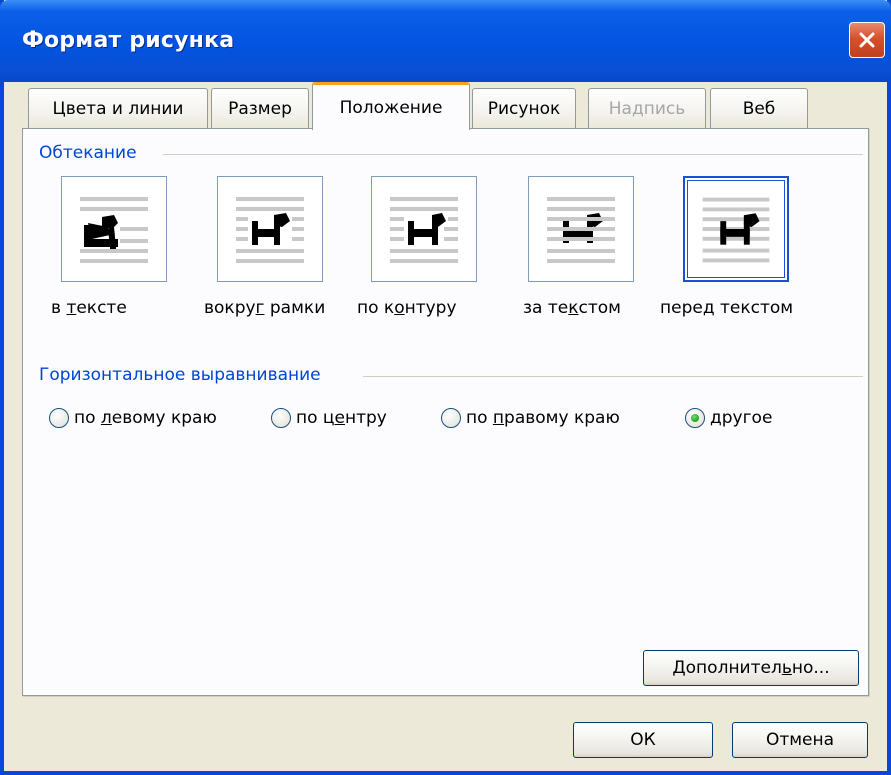 The width and height of the screenshot is (891, 775). What do you see at coordinates (128, 40) in the screenshot?
I see `window-title: Формат рисунка` at bounding box center [128, 40].